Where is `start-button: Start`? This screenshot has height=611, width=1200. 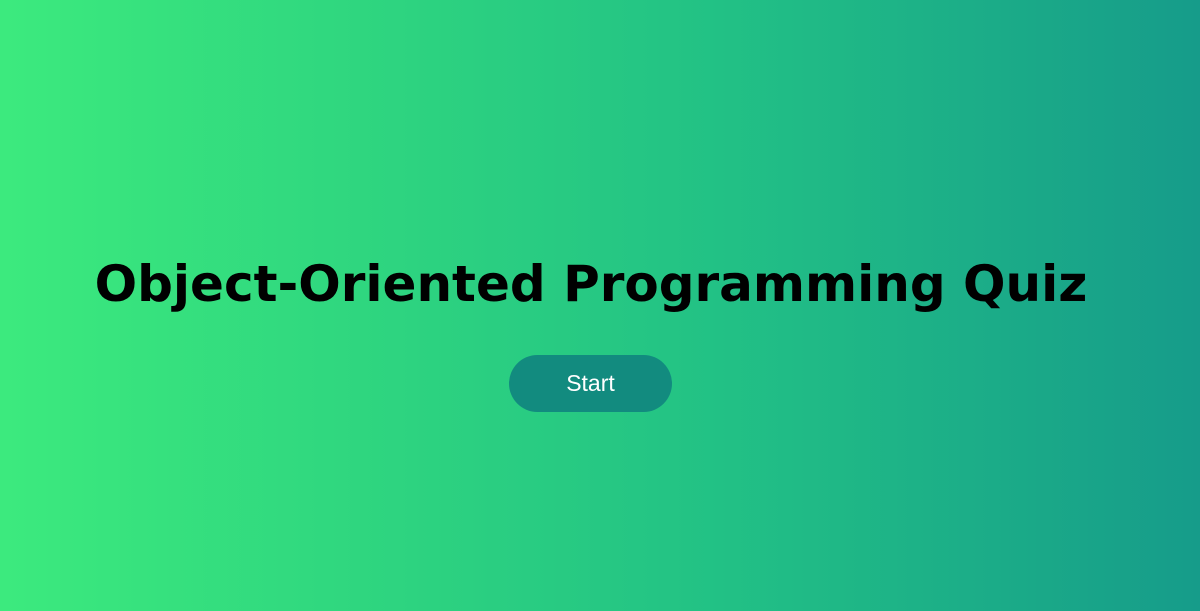
start-button: Start is located at coordinates (590, 383).